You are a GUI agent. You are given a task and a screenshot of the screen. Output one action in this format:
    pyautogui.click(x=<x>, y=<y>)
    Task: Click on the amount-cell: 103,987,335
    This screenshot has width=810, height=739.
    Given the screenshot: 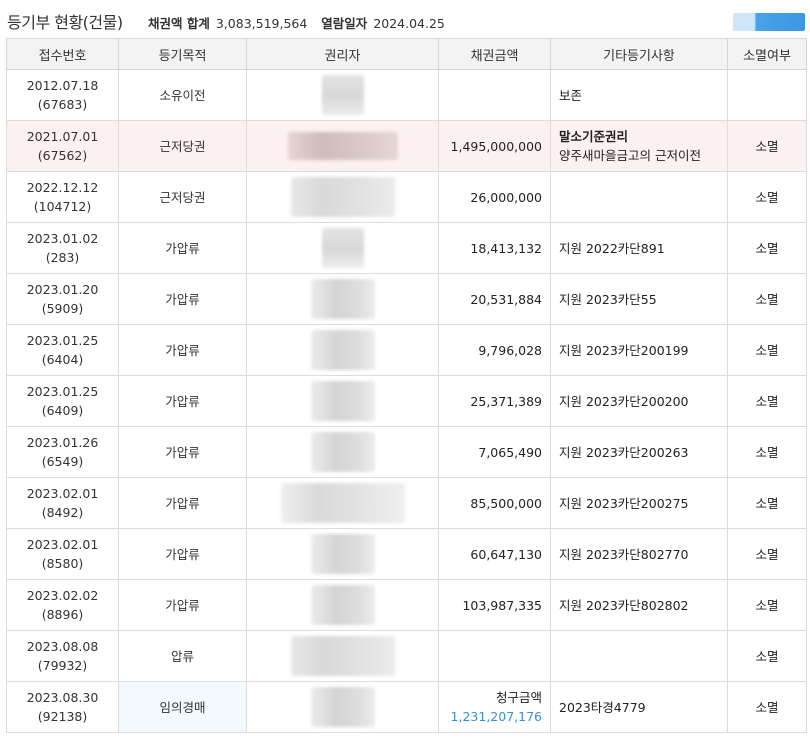 What is the action you would take?
    pyautogui.click(x=494, y=605)
    